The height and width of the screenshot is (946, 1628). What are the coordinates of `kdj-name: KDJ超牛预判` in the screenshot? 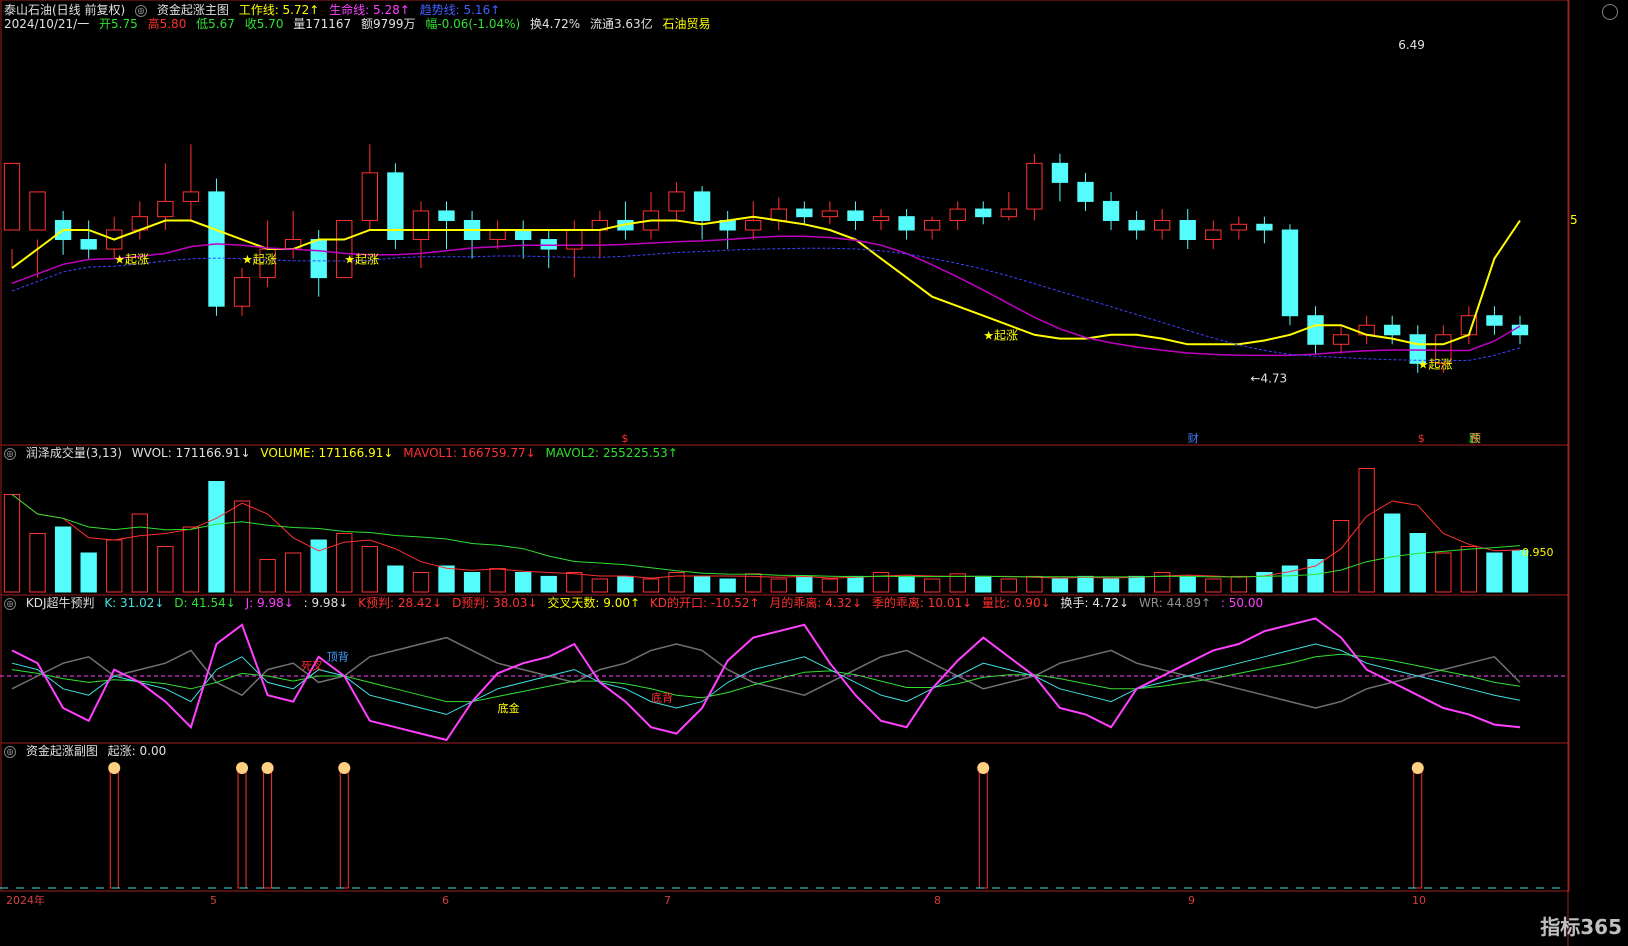 It's located at (60, 603).